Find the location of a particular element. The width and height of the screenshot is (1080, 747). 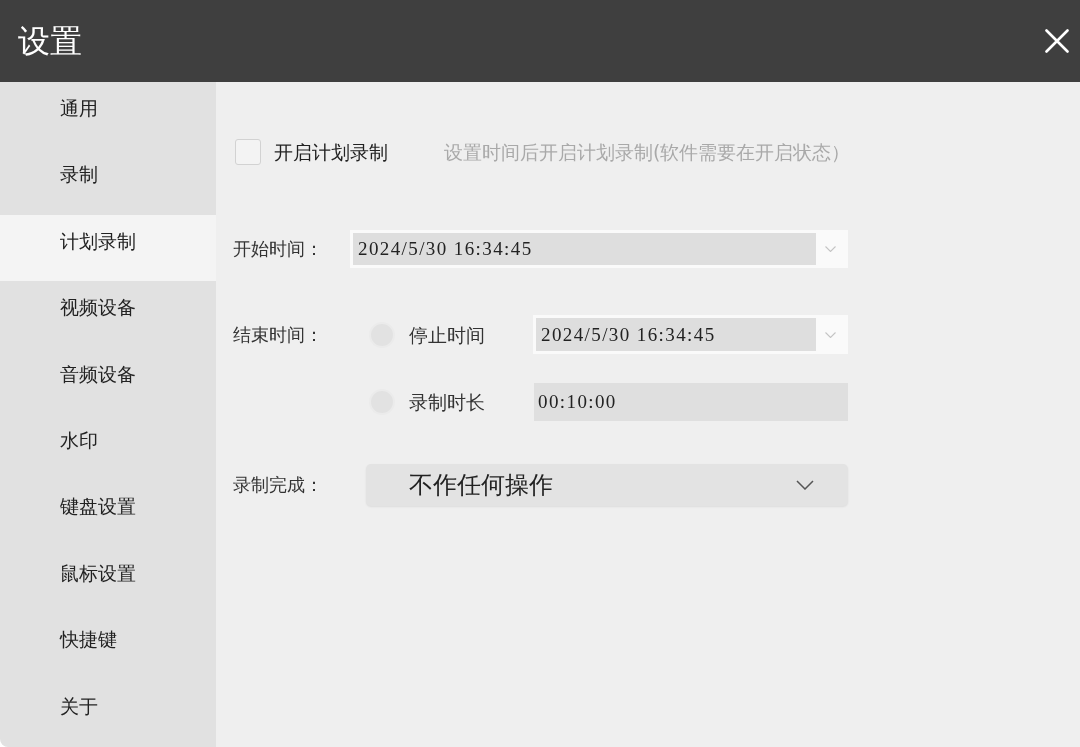

close-icon is located at coordinates (1057, 41).